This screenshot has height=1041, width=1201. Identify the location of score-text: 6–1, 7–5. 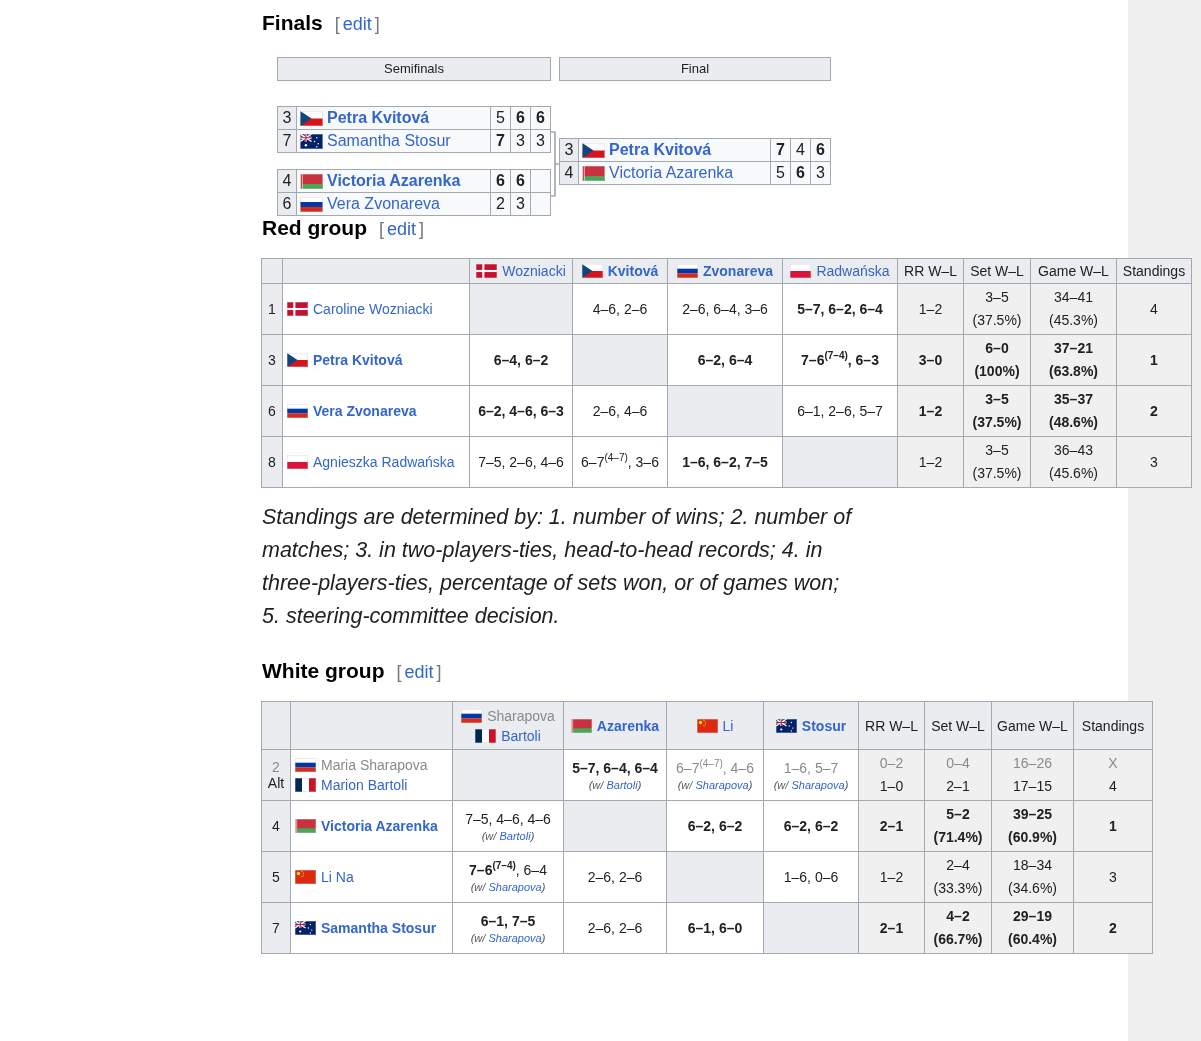
(508, 920).